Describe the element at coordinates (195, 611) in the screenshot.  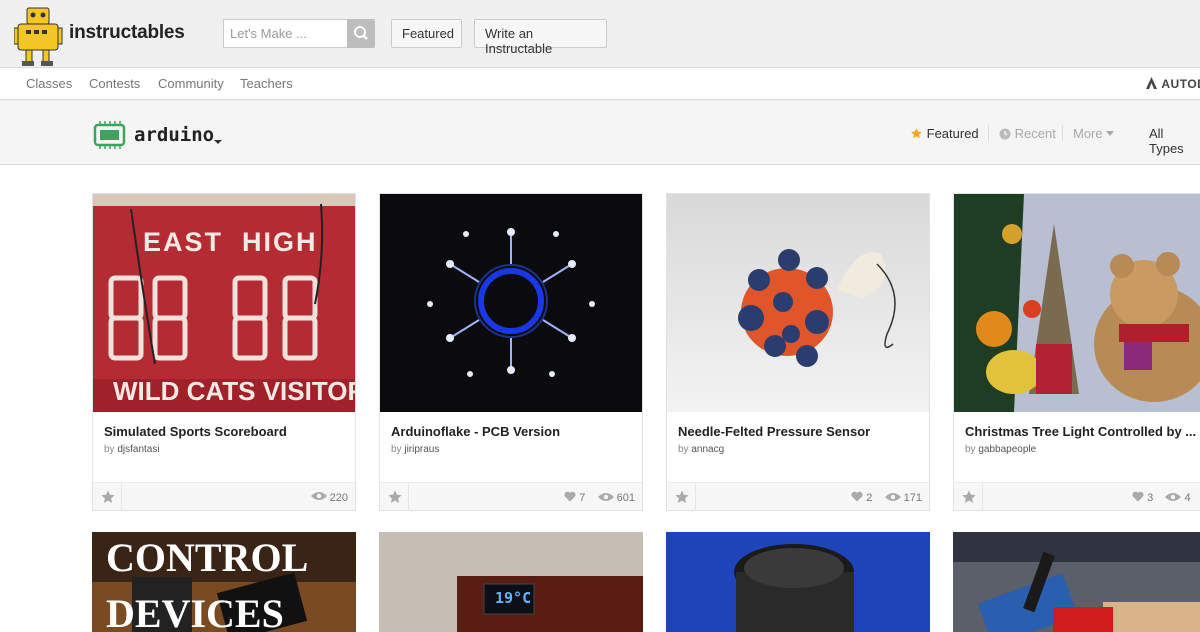
I see `image-caption-bottom: DEVICES` at that location.